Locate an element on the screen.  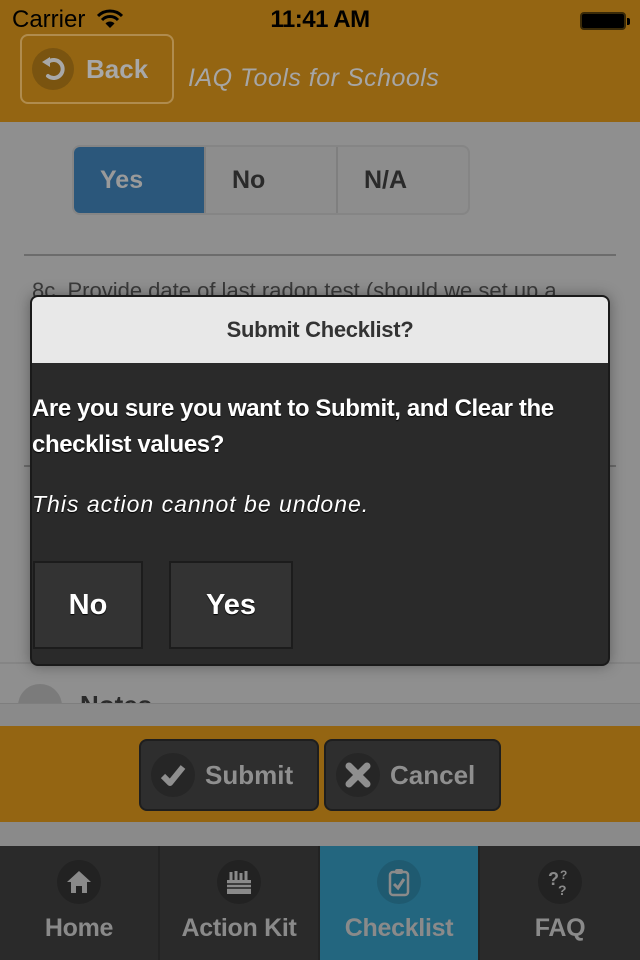
content-footer-strip is located at coordinates (320, 715).